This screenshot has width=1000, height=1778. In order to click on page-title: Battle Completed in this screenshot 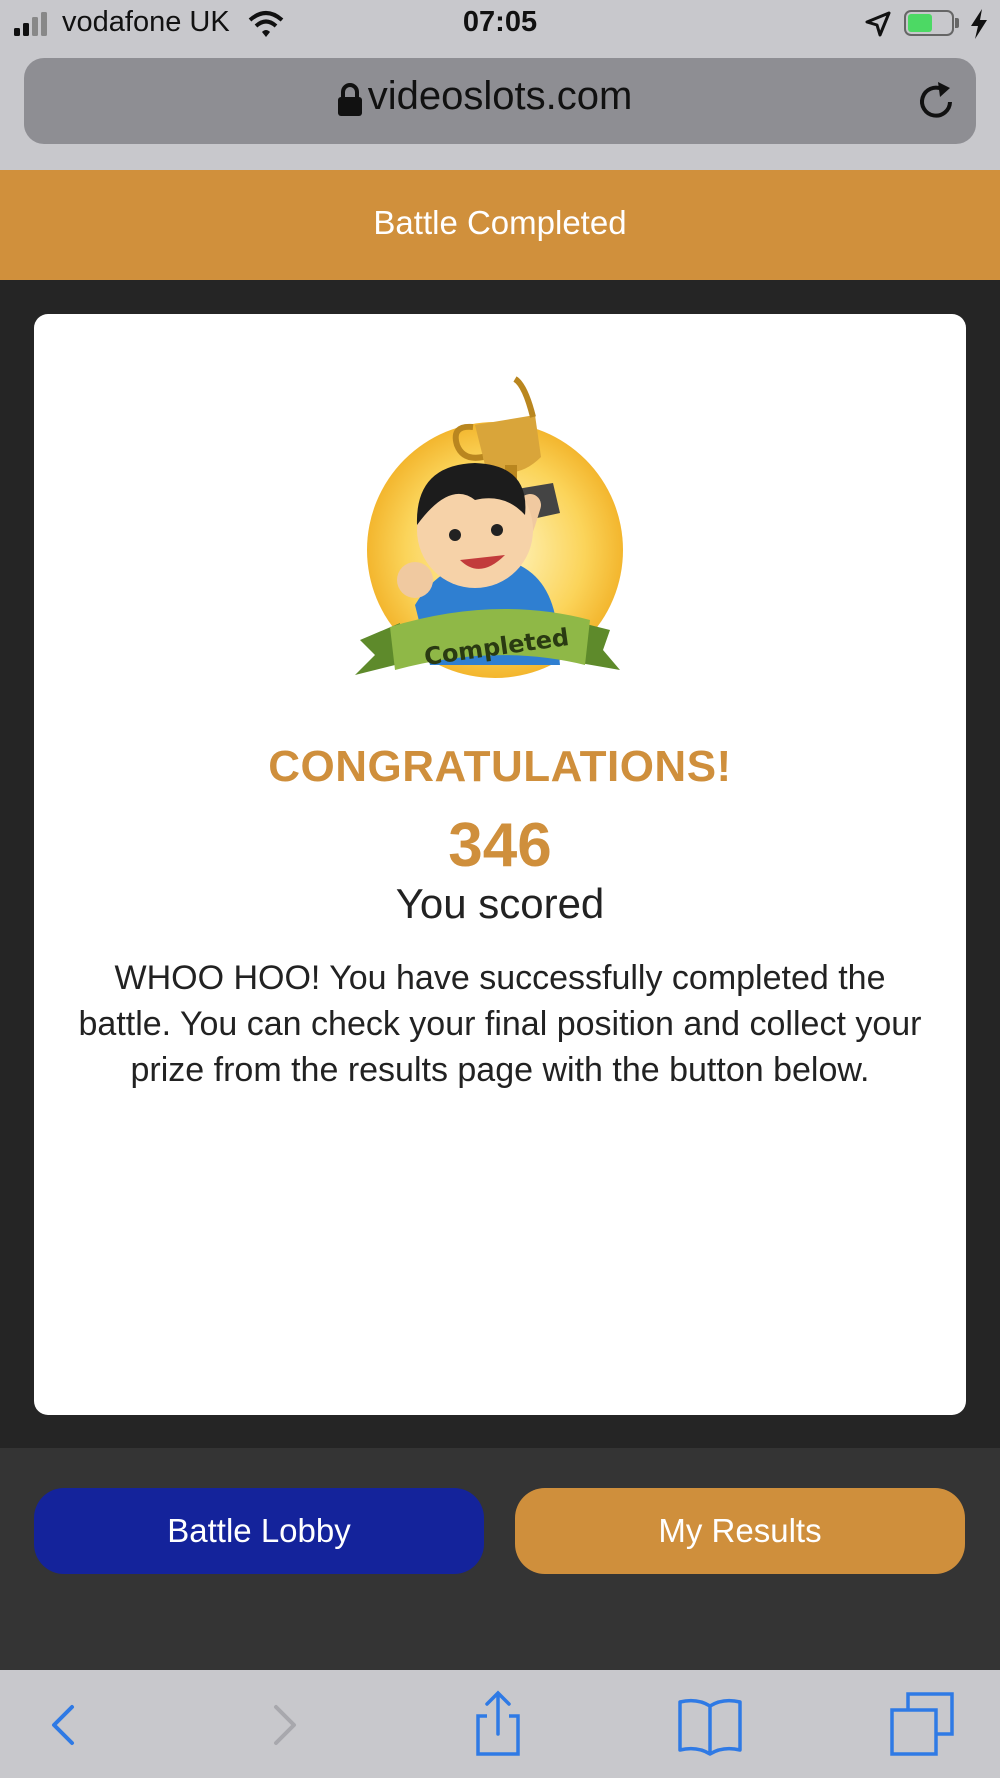, I will do `click(500, 222)`.